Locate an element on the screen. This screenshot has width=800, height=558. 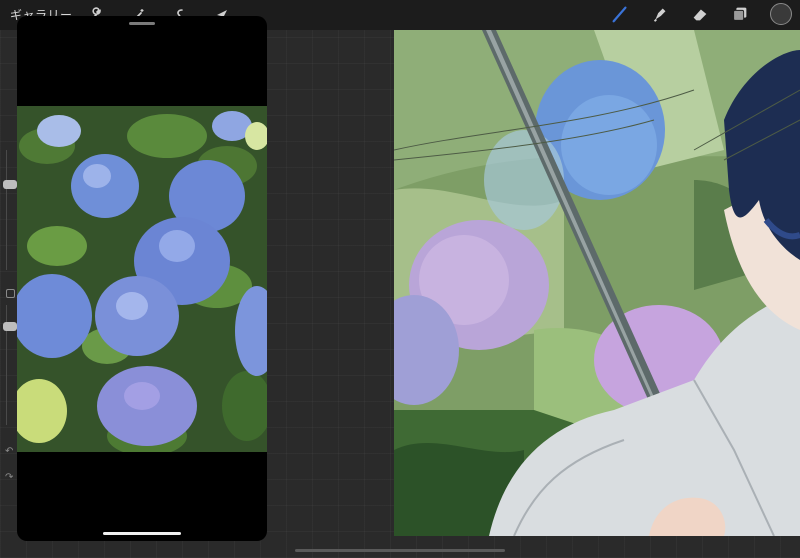
smudge-icon is located at coordinates (660, 14).